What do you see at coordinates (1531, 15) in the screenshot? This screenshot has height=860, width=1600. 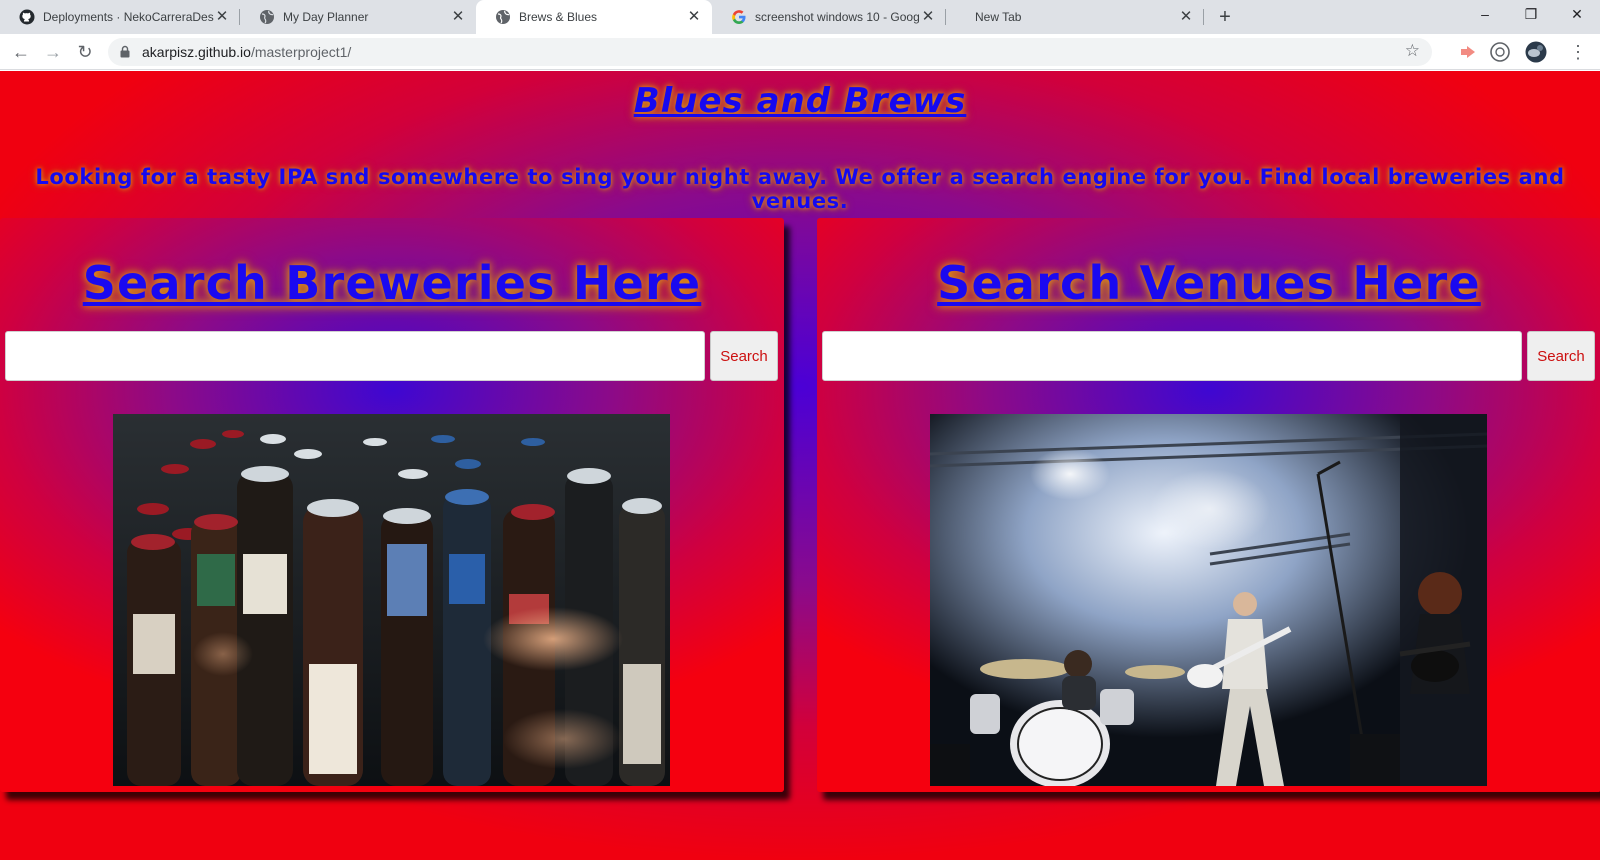 I see `restore-window-icon: ❐` at bounding box center [1531, 15].